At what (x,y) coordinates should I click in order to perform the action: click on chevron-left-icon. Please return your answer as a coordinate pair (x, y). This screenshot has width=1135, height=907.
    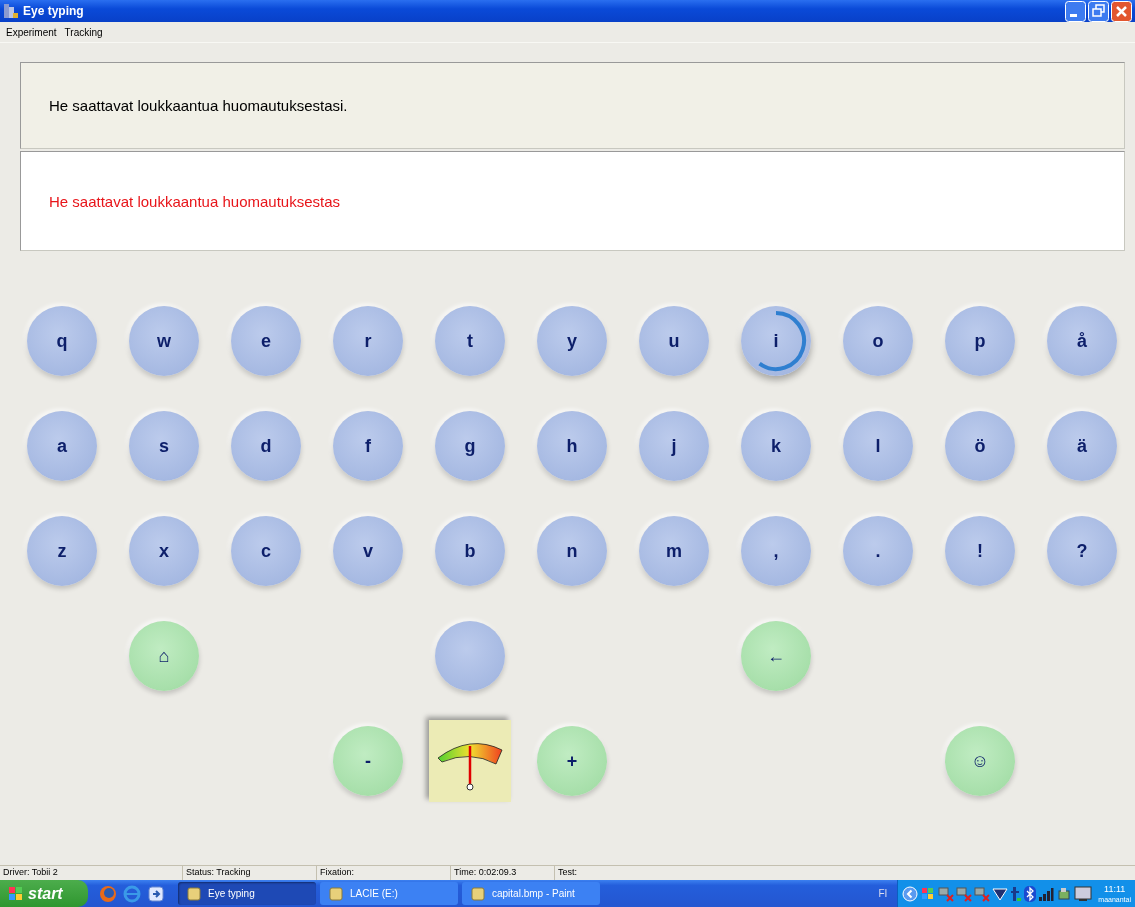
    Looking at the image, I should click on (910, 893).